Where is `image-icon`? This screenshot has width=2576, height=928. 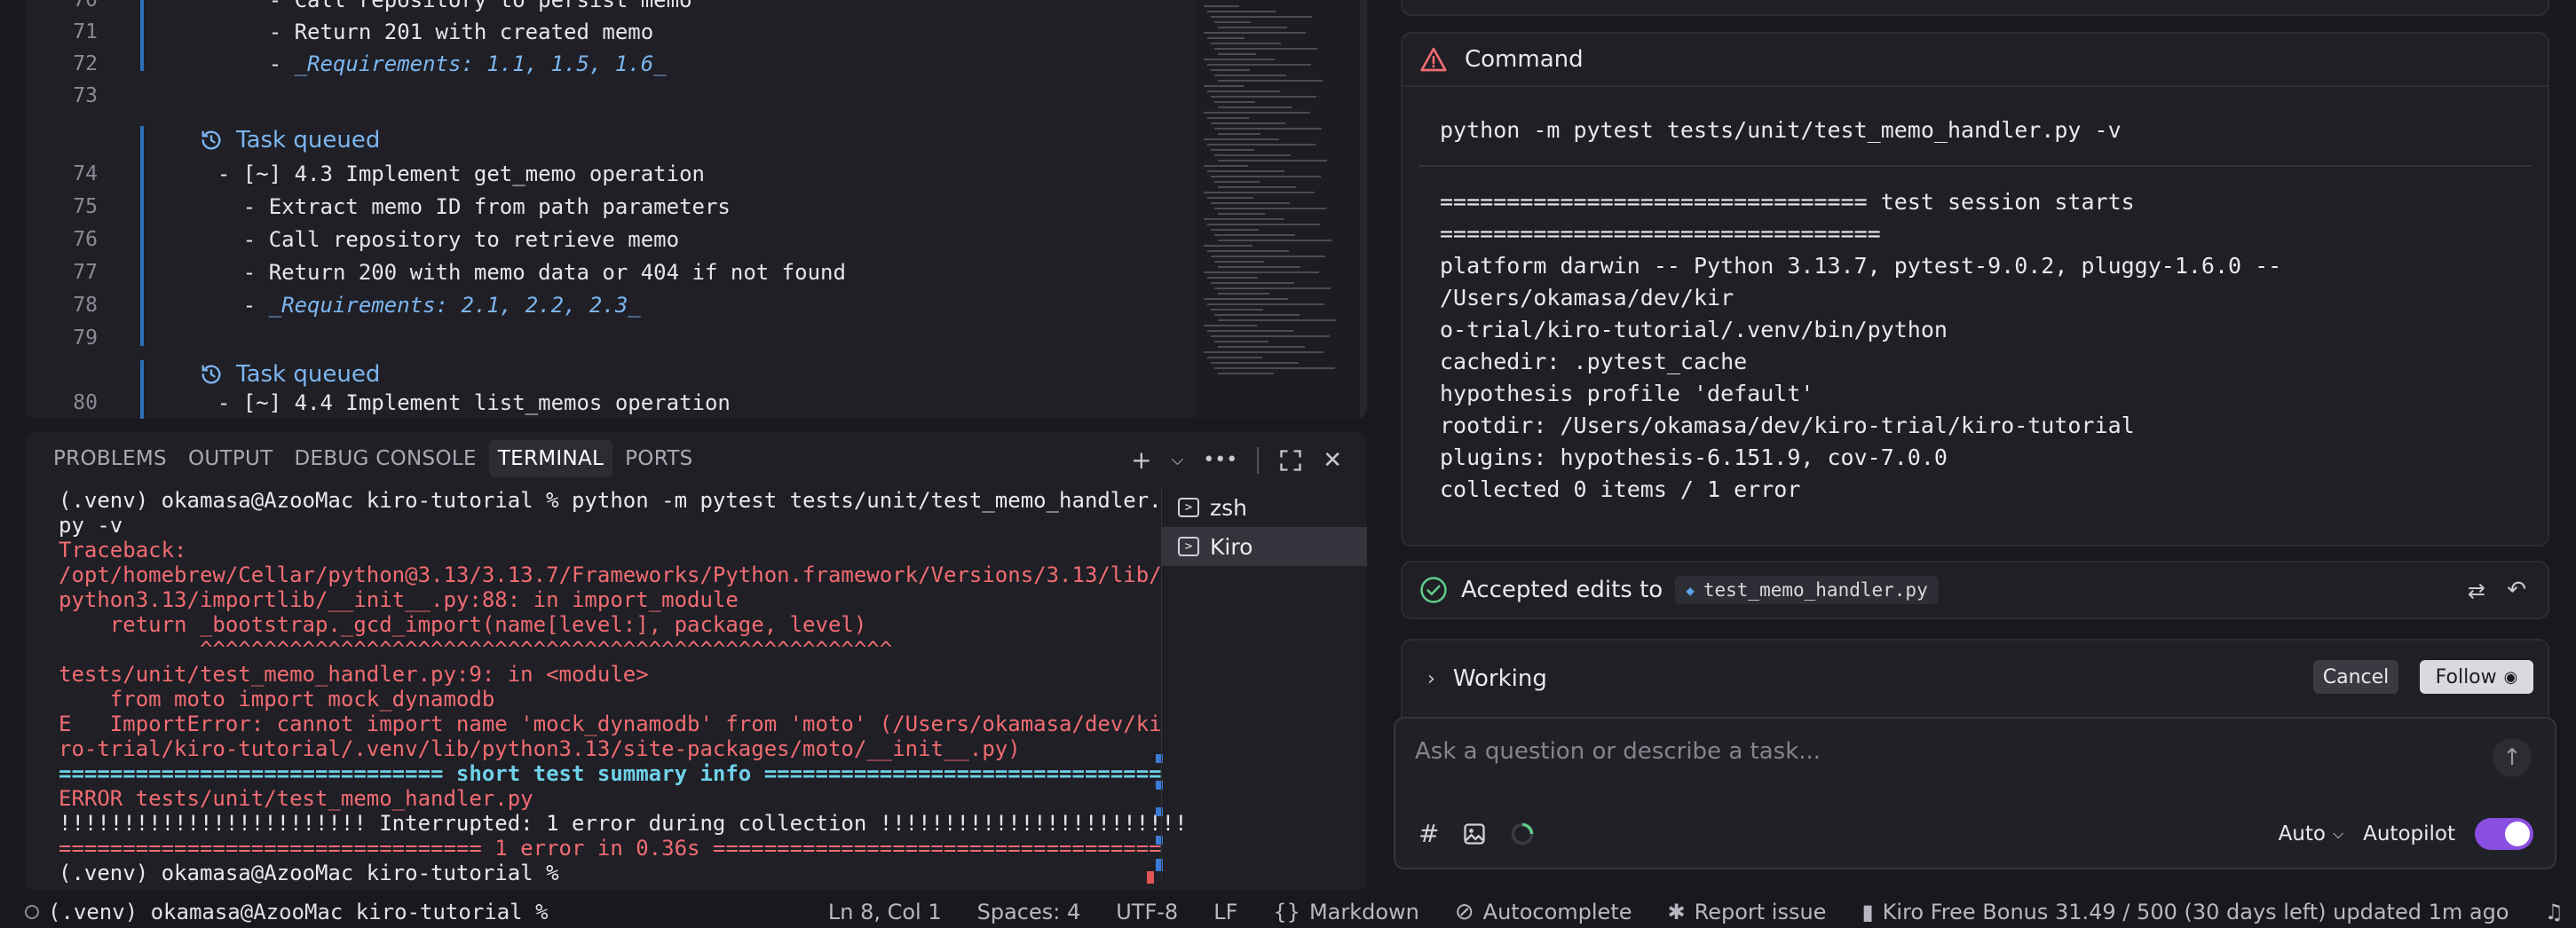
image-icon is located at coordinates (1474, 834).